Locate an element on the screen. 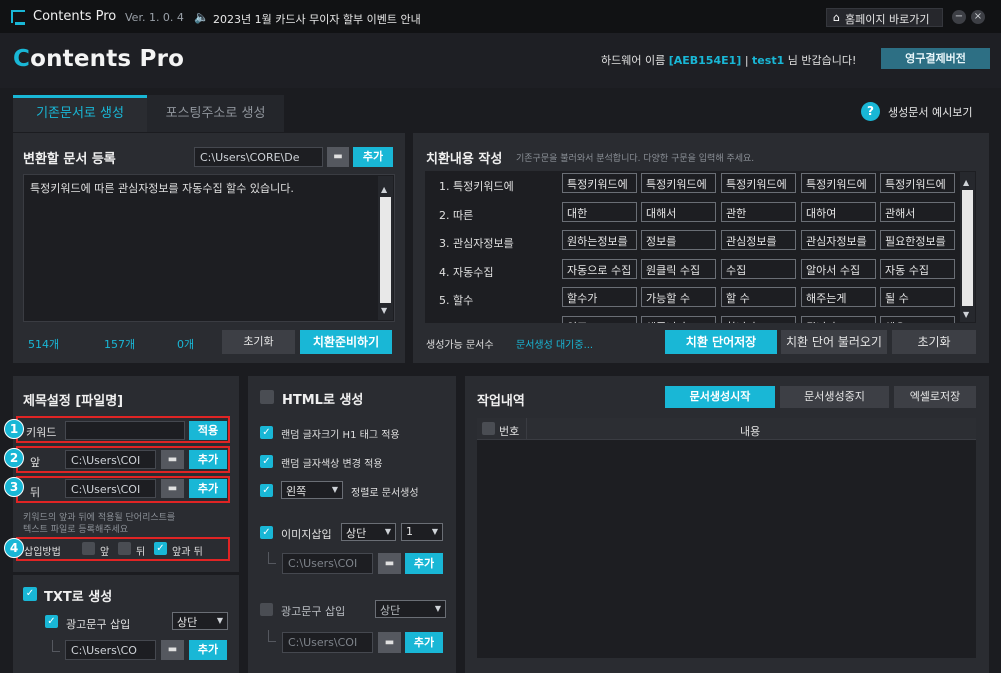 Image resolution: width=1001 pixels, height=673 pixels. replace-cell: 자동으로 수집 is located at coordinates (599, 268).